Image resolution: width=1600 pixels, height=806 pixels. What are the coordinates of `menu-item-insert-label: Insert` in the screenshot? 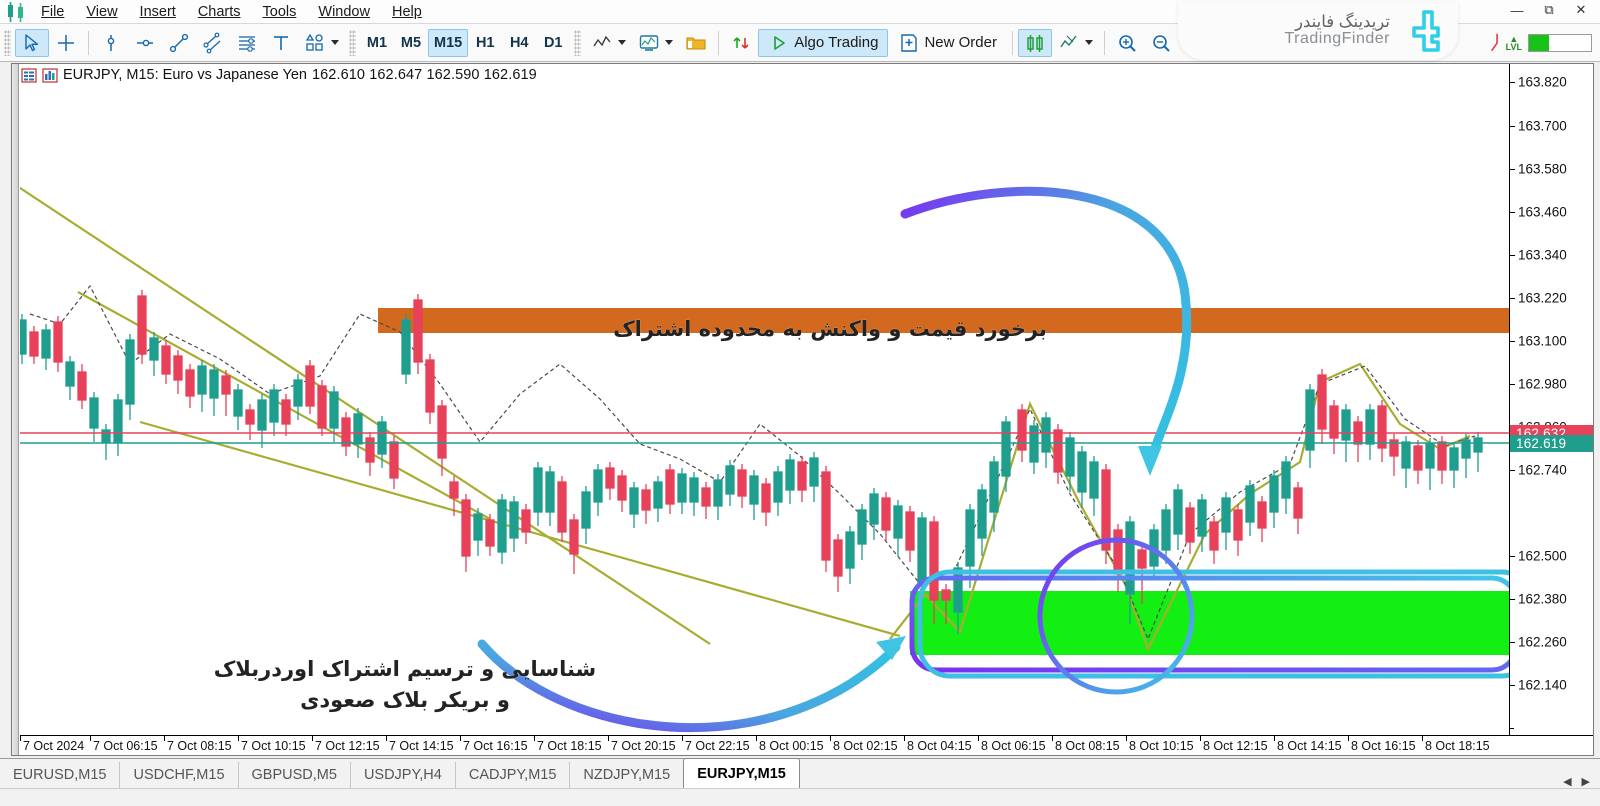 It's located at (157, 11).